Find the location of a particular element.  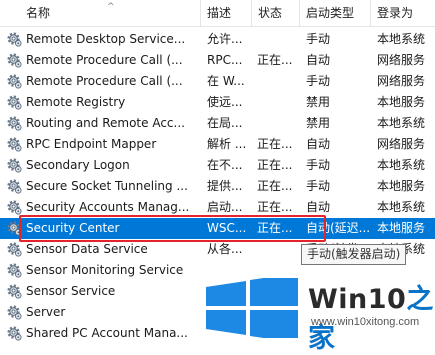

sort-ascending-icon: ^ is located at coordinates (111, 7).